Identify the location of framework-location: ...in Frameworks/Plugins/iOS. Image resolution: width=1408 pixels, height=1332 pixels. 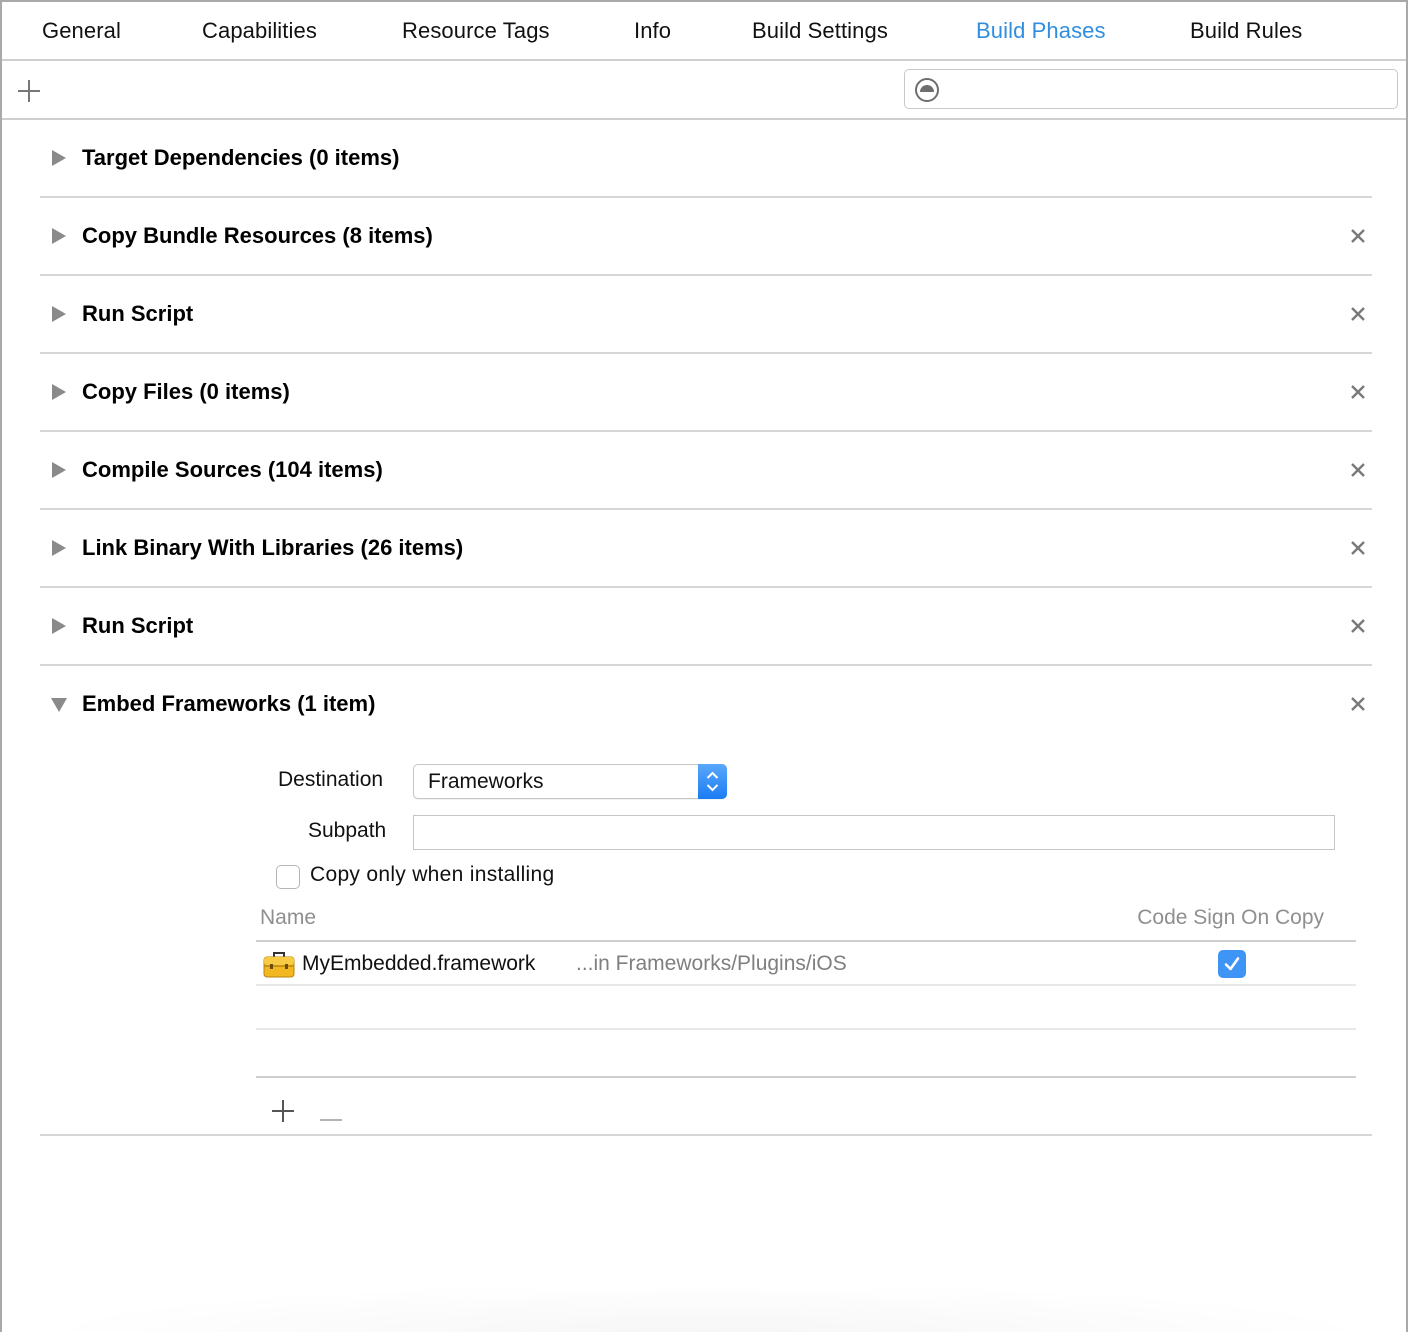
(711, 963).